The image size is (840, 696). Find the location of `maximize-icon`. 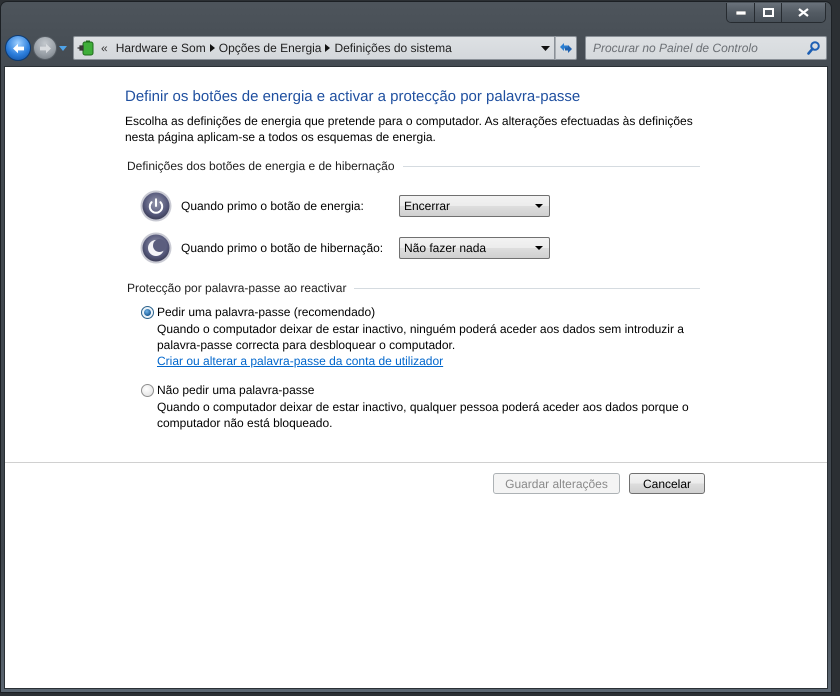

maximize-icon is located at coordinates (768, 12).